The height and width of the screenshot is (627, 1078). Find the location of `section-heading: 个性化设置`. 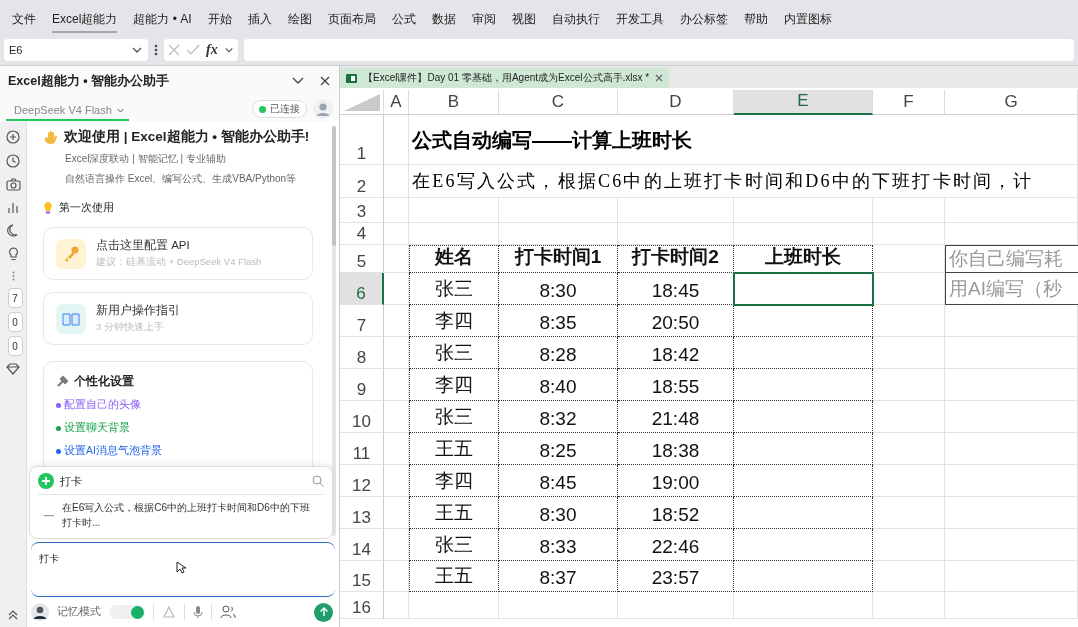

section-heading: 个性化设置 is located at coordinates (104, 381).